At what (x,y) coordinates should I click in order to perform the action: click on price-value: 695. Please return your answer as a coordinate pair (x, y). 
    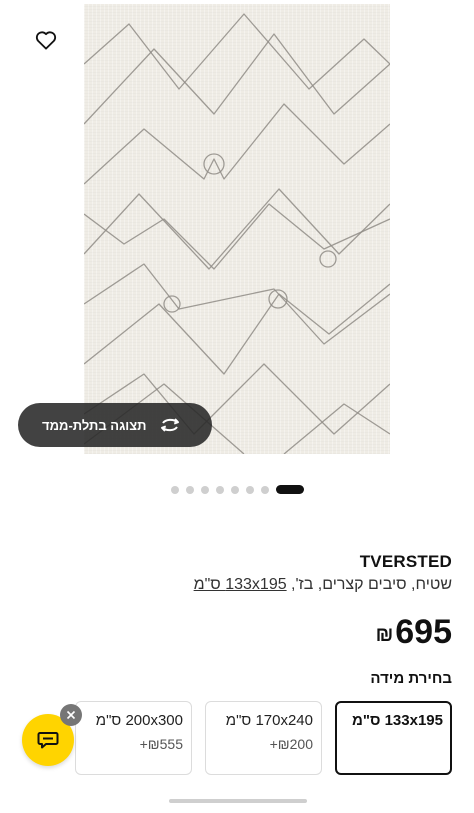
    Looking at the image, I should click on (423, 632).